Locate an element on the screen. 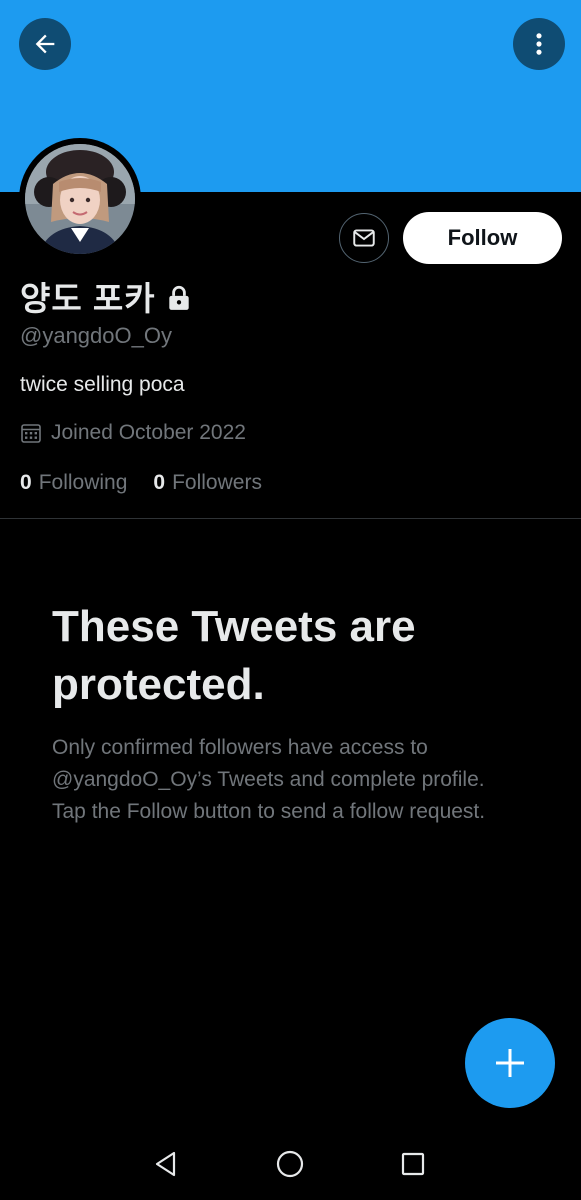 This screenshot has width=581, height=1200. system-recents-button is located at coordinates (413, 1164).